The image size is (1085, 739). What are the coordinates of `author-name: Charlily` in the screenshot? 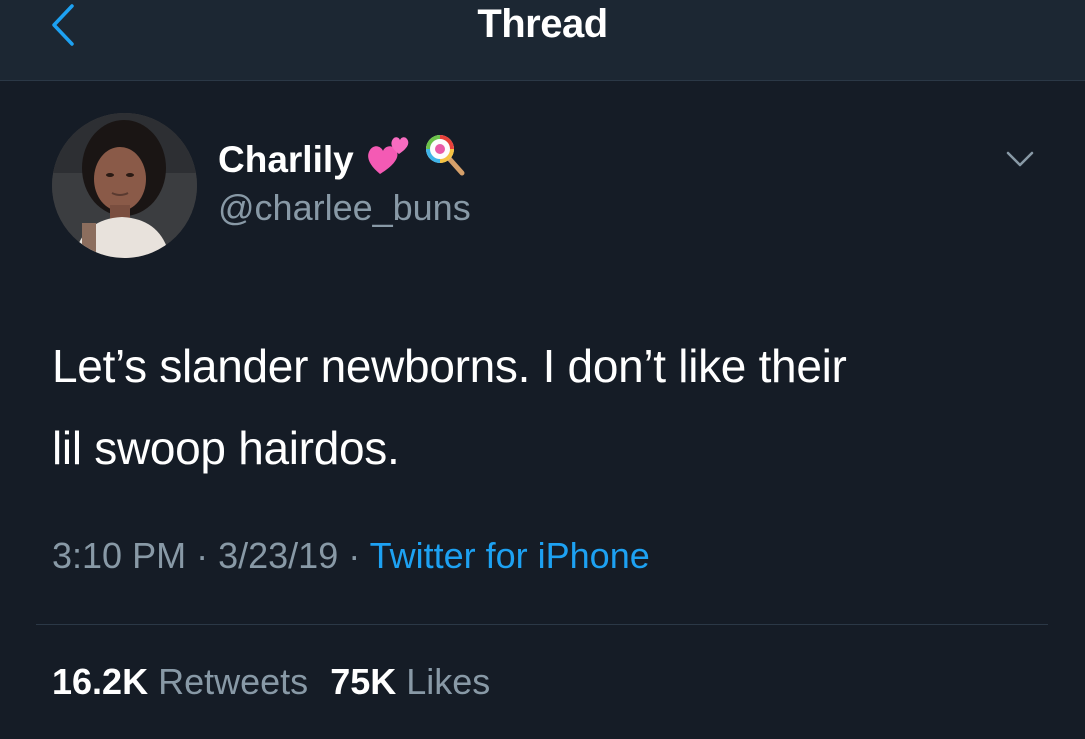 It's located at (342, 160).